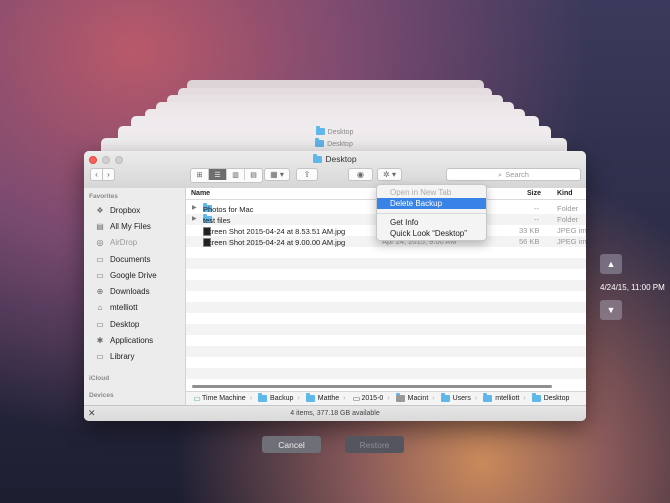  What do you see at coordinates (389, 174) in the screenshot?
I see `action-button: ✲ ▾` at bounding box center [389, 174].